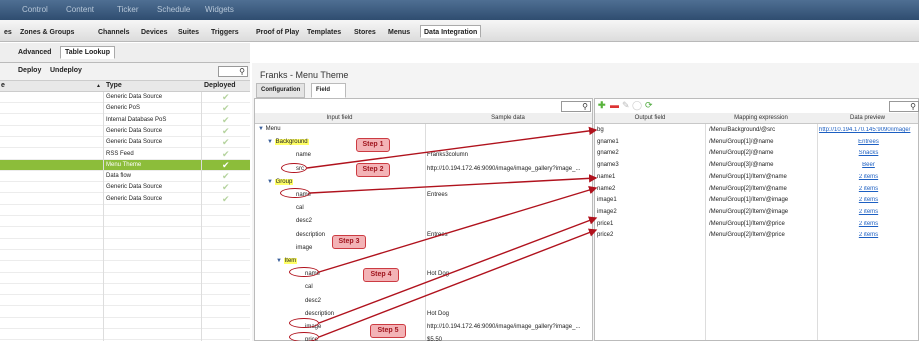 The image size is (919, 341). Describe the element at coordinates (649, 105) in the screenshot. I see `refresh-icon: ⟳` at that location.